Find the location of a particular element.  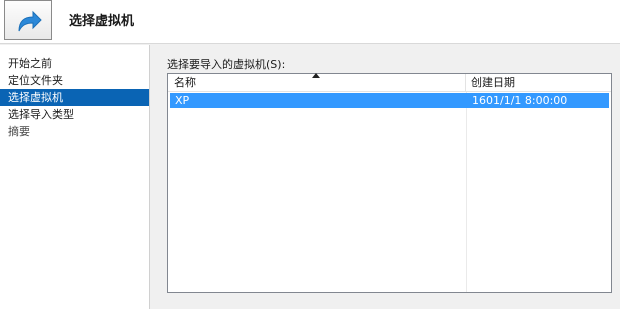

column-header-date-label: 创建日期 is located at coordinates (493, 82).